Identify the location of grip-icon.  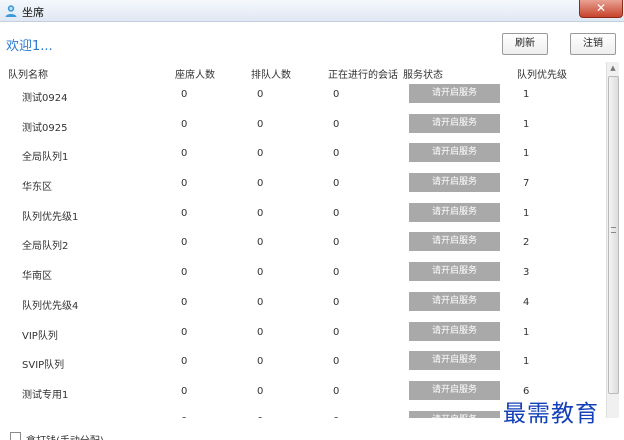
(613, 230).